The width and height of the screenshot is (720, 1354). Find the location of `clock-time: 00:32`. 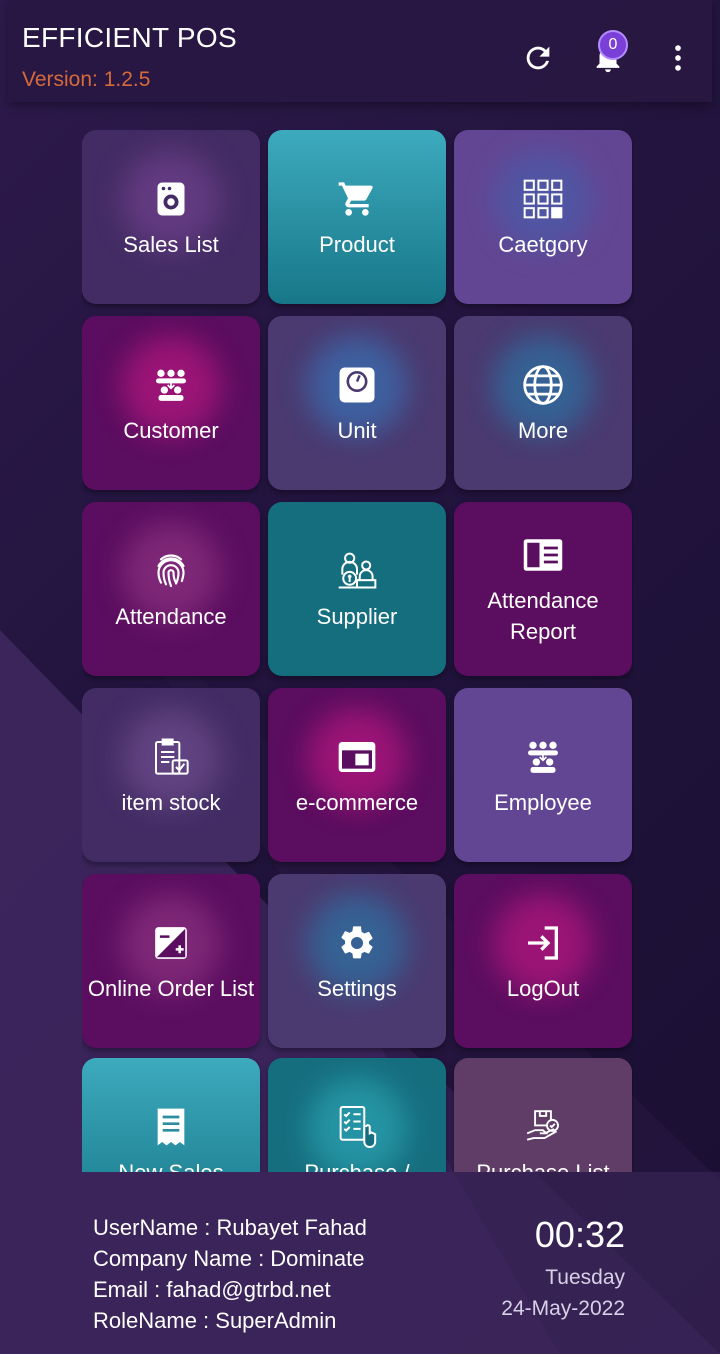

clock-time: 00:32 is located at coordinates (579, 1234).